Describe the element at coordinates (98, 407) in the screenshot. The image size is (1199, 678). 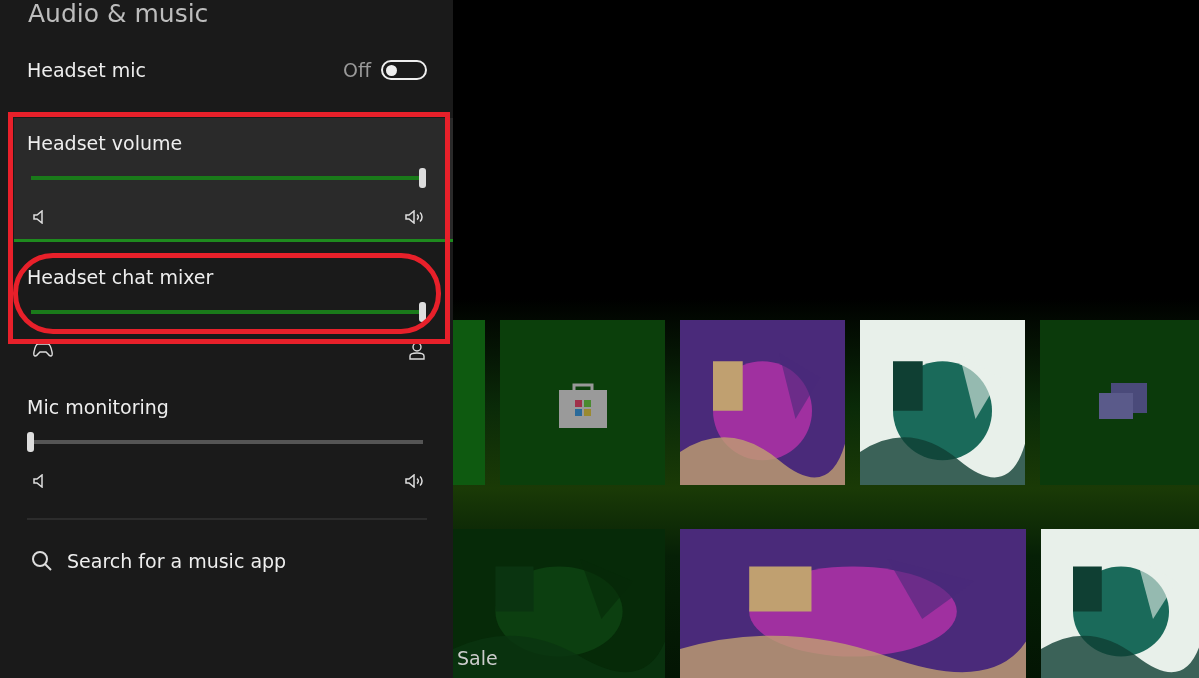
I see `slider-label: Mic monitoring` at that location.